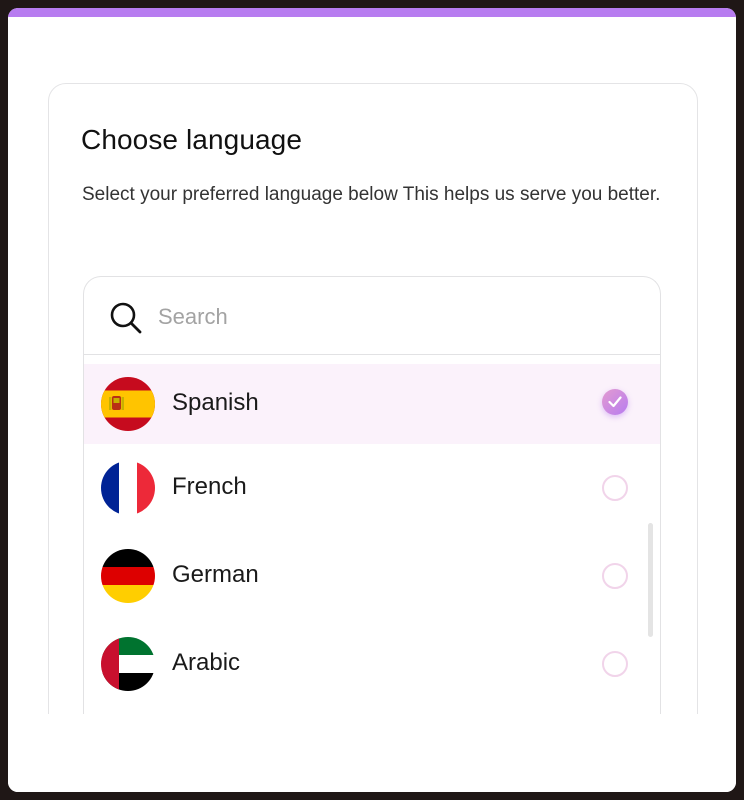 The width and height of the screenshot is (744, 800). What do you see at coordinates (126, 318) in the screenshot?
I see `search-icon` at bounding box center [126, 318].